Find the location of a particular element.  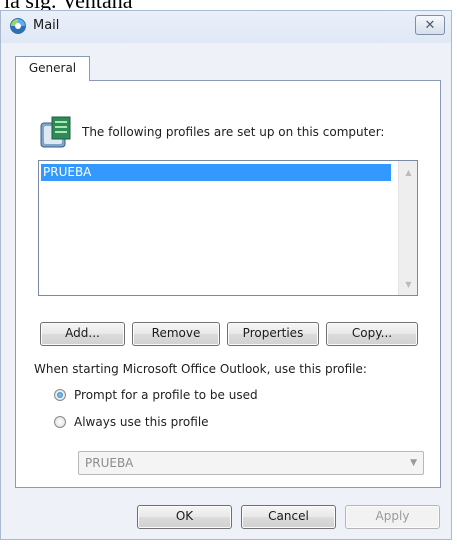

radio-unchecked-icon is located at coordinates (60, 422).